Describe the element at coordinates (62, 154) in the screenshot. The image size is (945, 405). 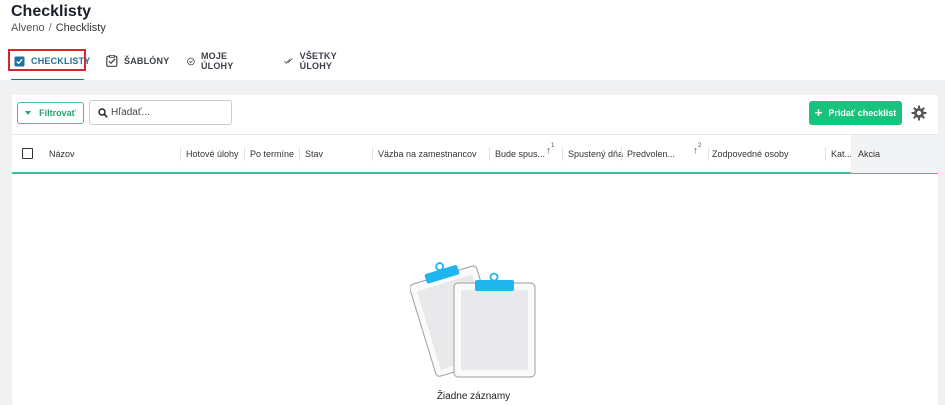
I see `column-header-nazov: Názov` at that location.